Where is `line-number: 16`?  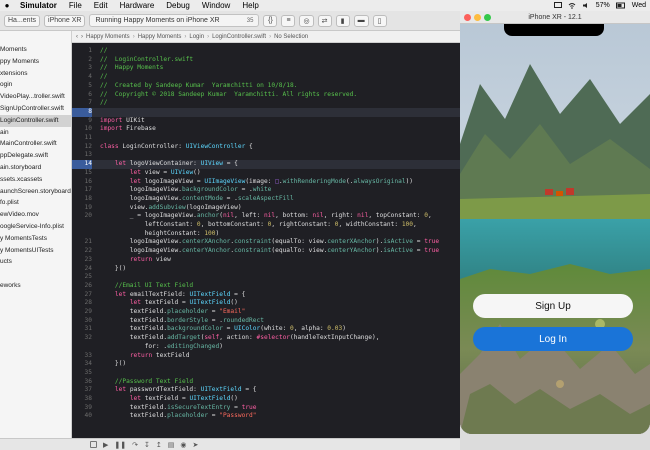 line-number: 16 is located at coordinates (82, 182).